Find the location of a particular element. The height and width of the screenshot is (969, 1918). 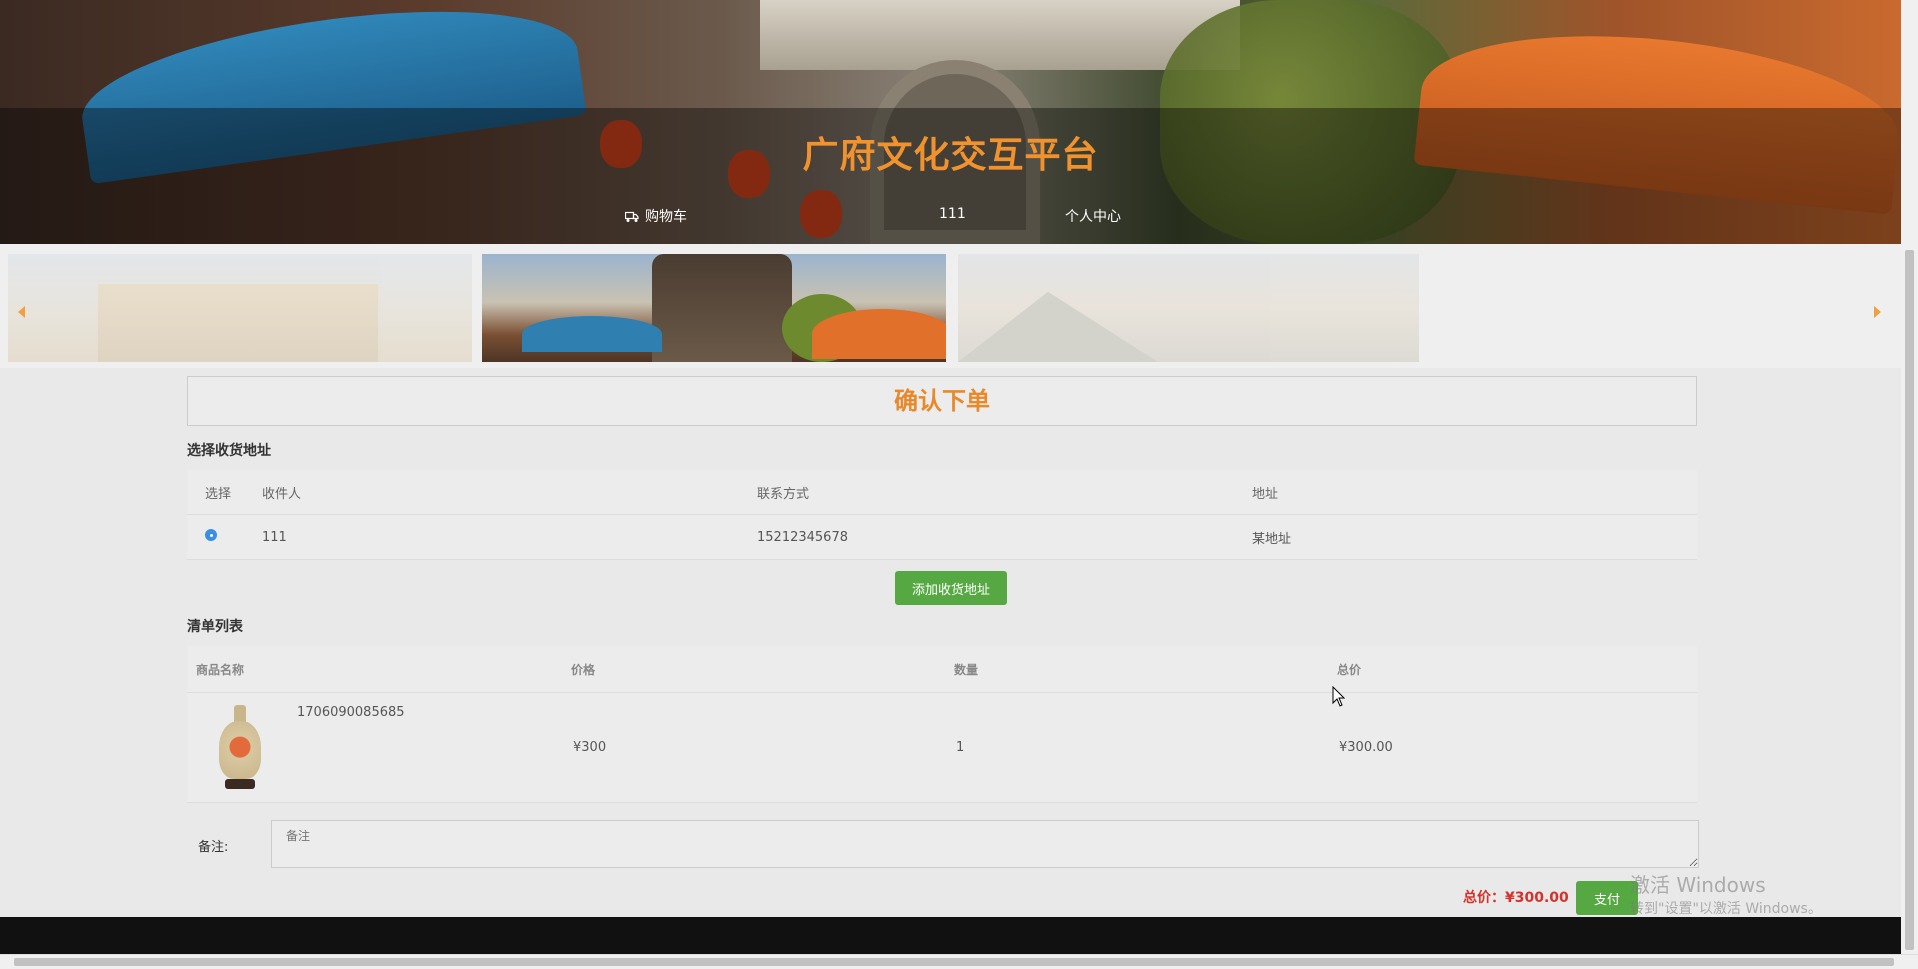

address-radio is located at coordinates (211, 535).